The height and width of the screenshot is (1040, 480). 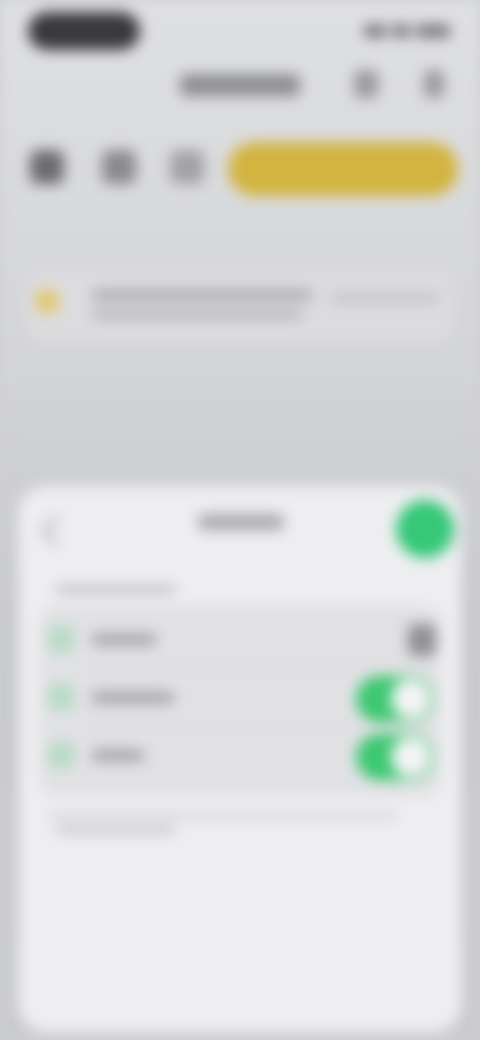 I want to click on wifi-icon, so click(x=401, y=31).